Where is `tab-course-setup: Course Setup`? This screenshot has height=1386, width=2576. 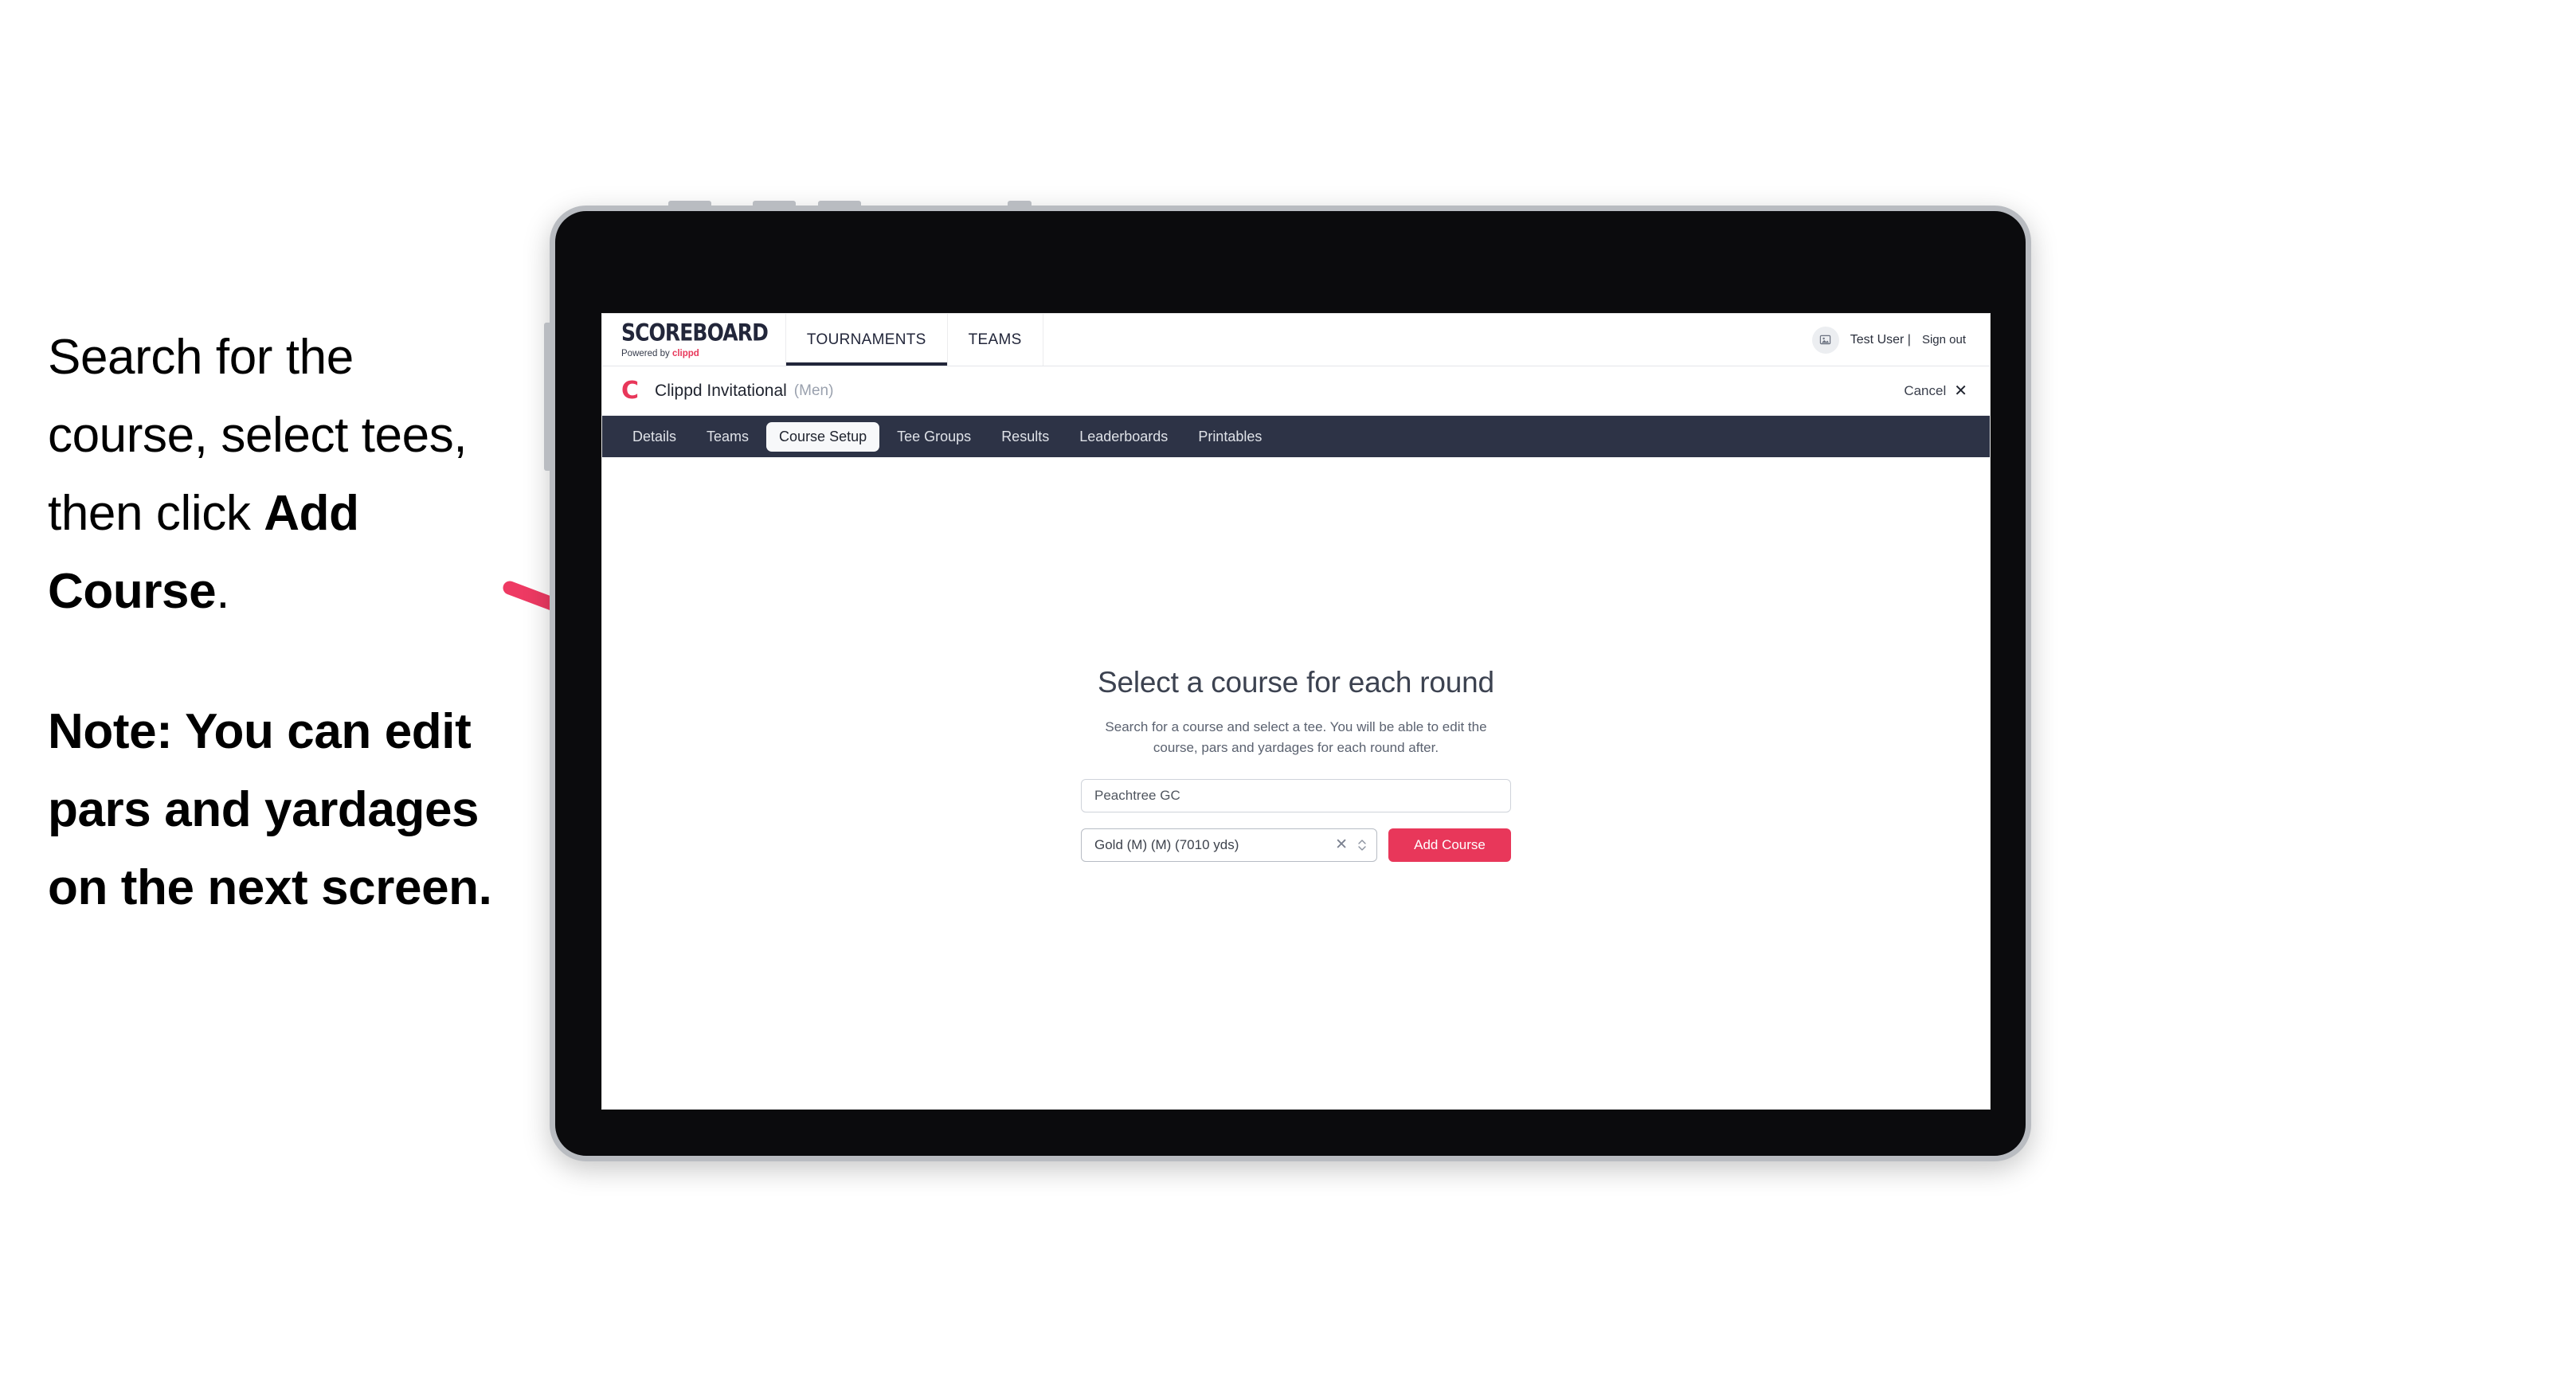
tab-course-setup: Course Setup is located at coordinates (823, 436).